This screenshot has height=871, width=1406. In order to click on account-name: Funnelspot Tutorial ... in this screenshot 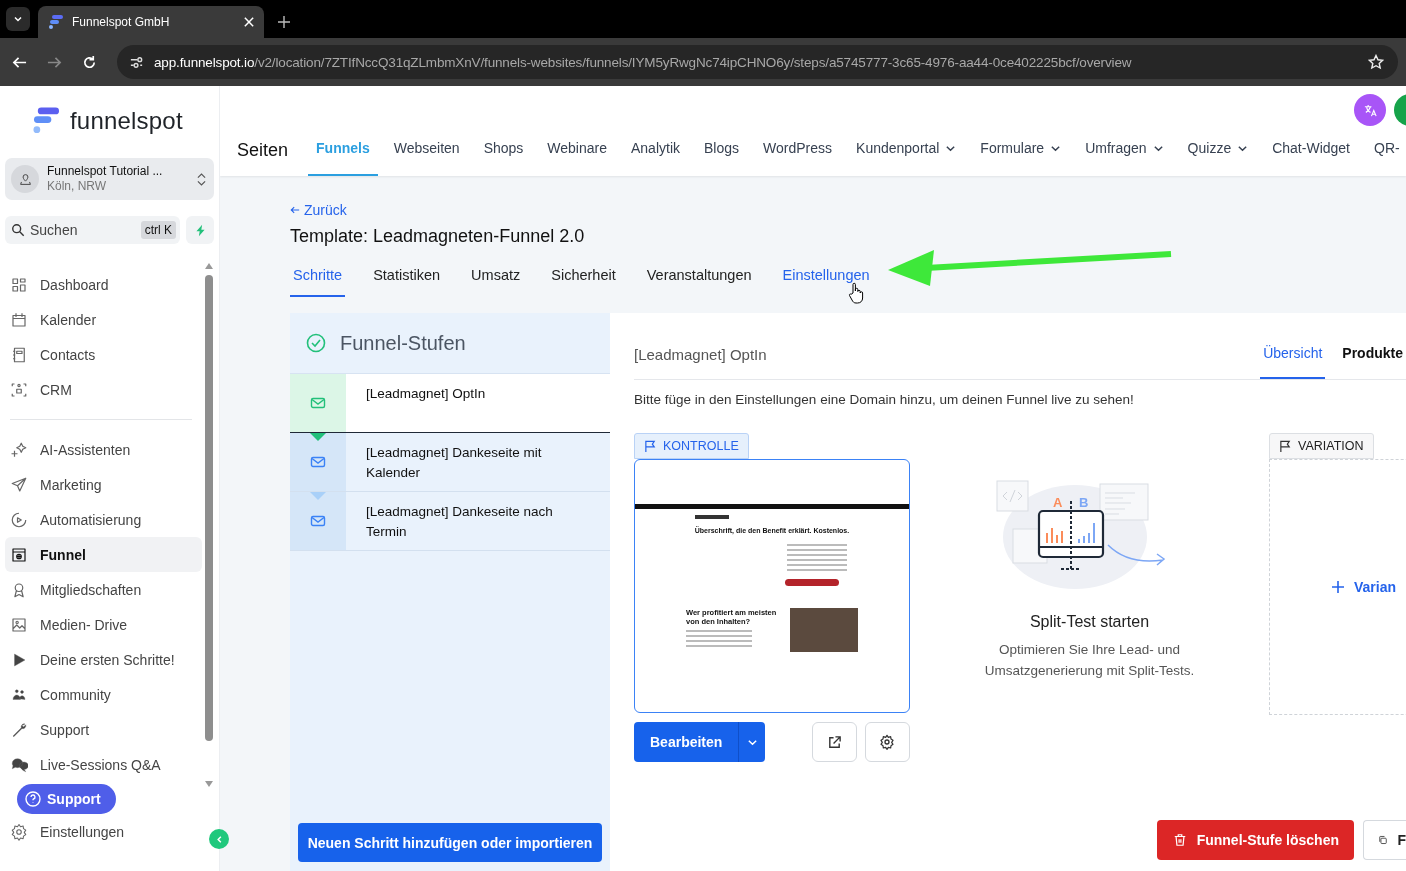, I will do `click(105, 171)`.